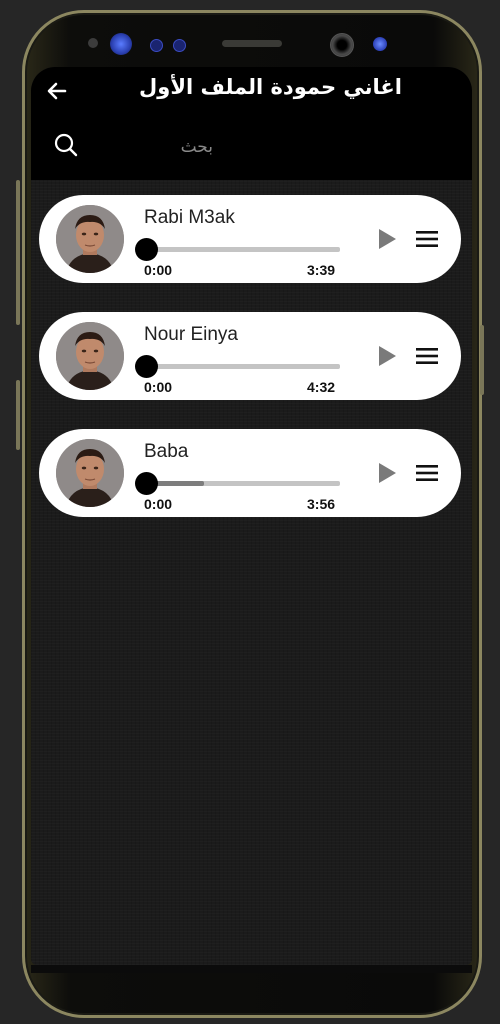 The image size is (500, 1024). I want to click on duration: 3:56, so click(321, 504).